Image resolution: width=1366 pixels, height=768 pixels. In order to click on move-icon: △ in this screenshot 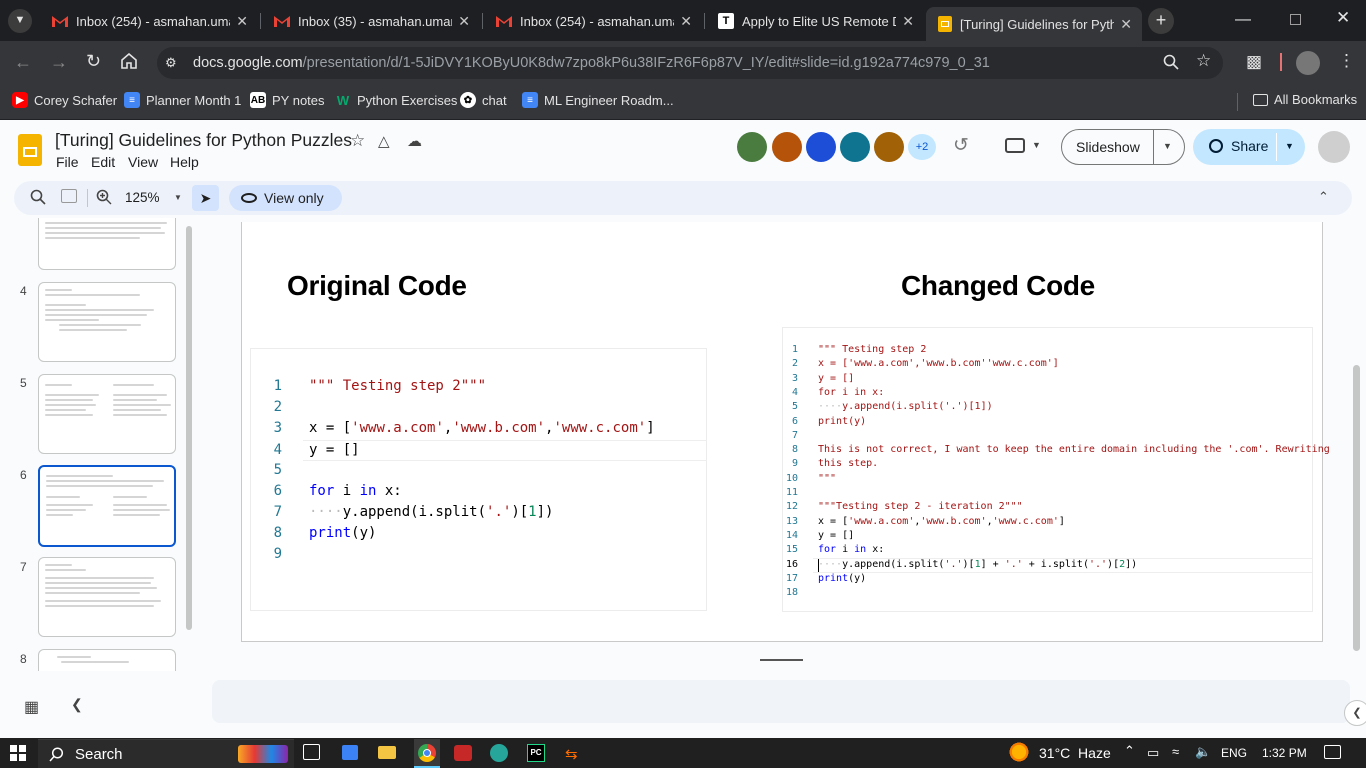, I will do `click(384, 141)`.